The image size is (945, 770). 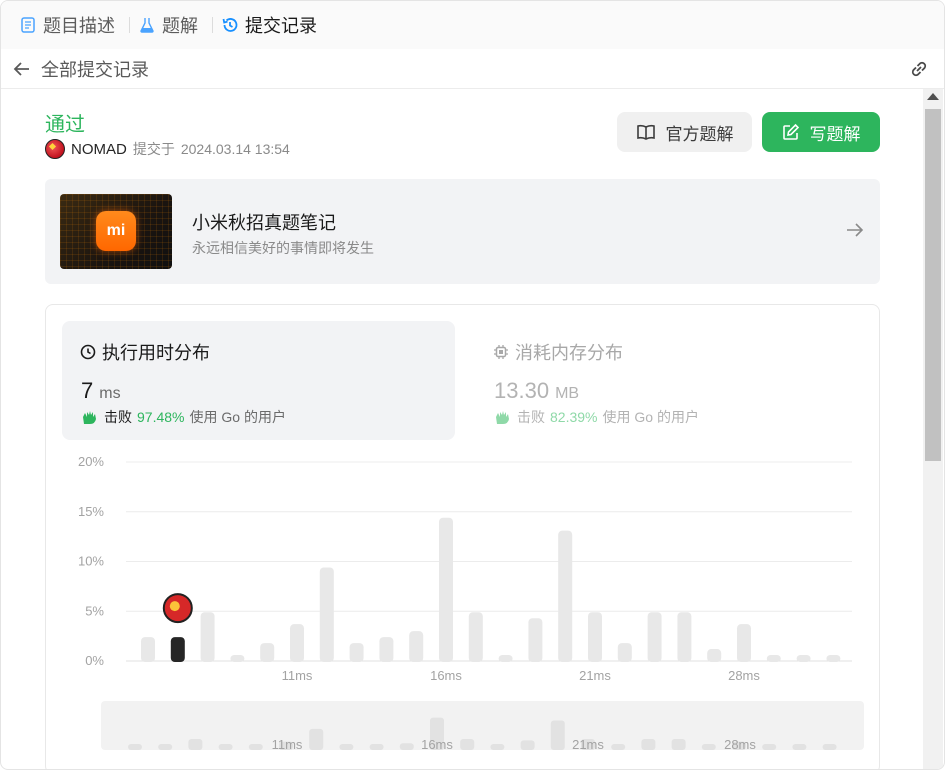 I want to click on edit-icon, so click(x=790, y=131).